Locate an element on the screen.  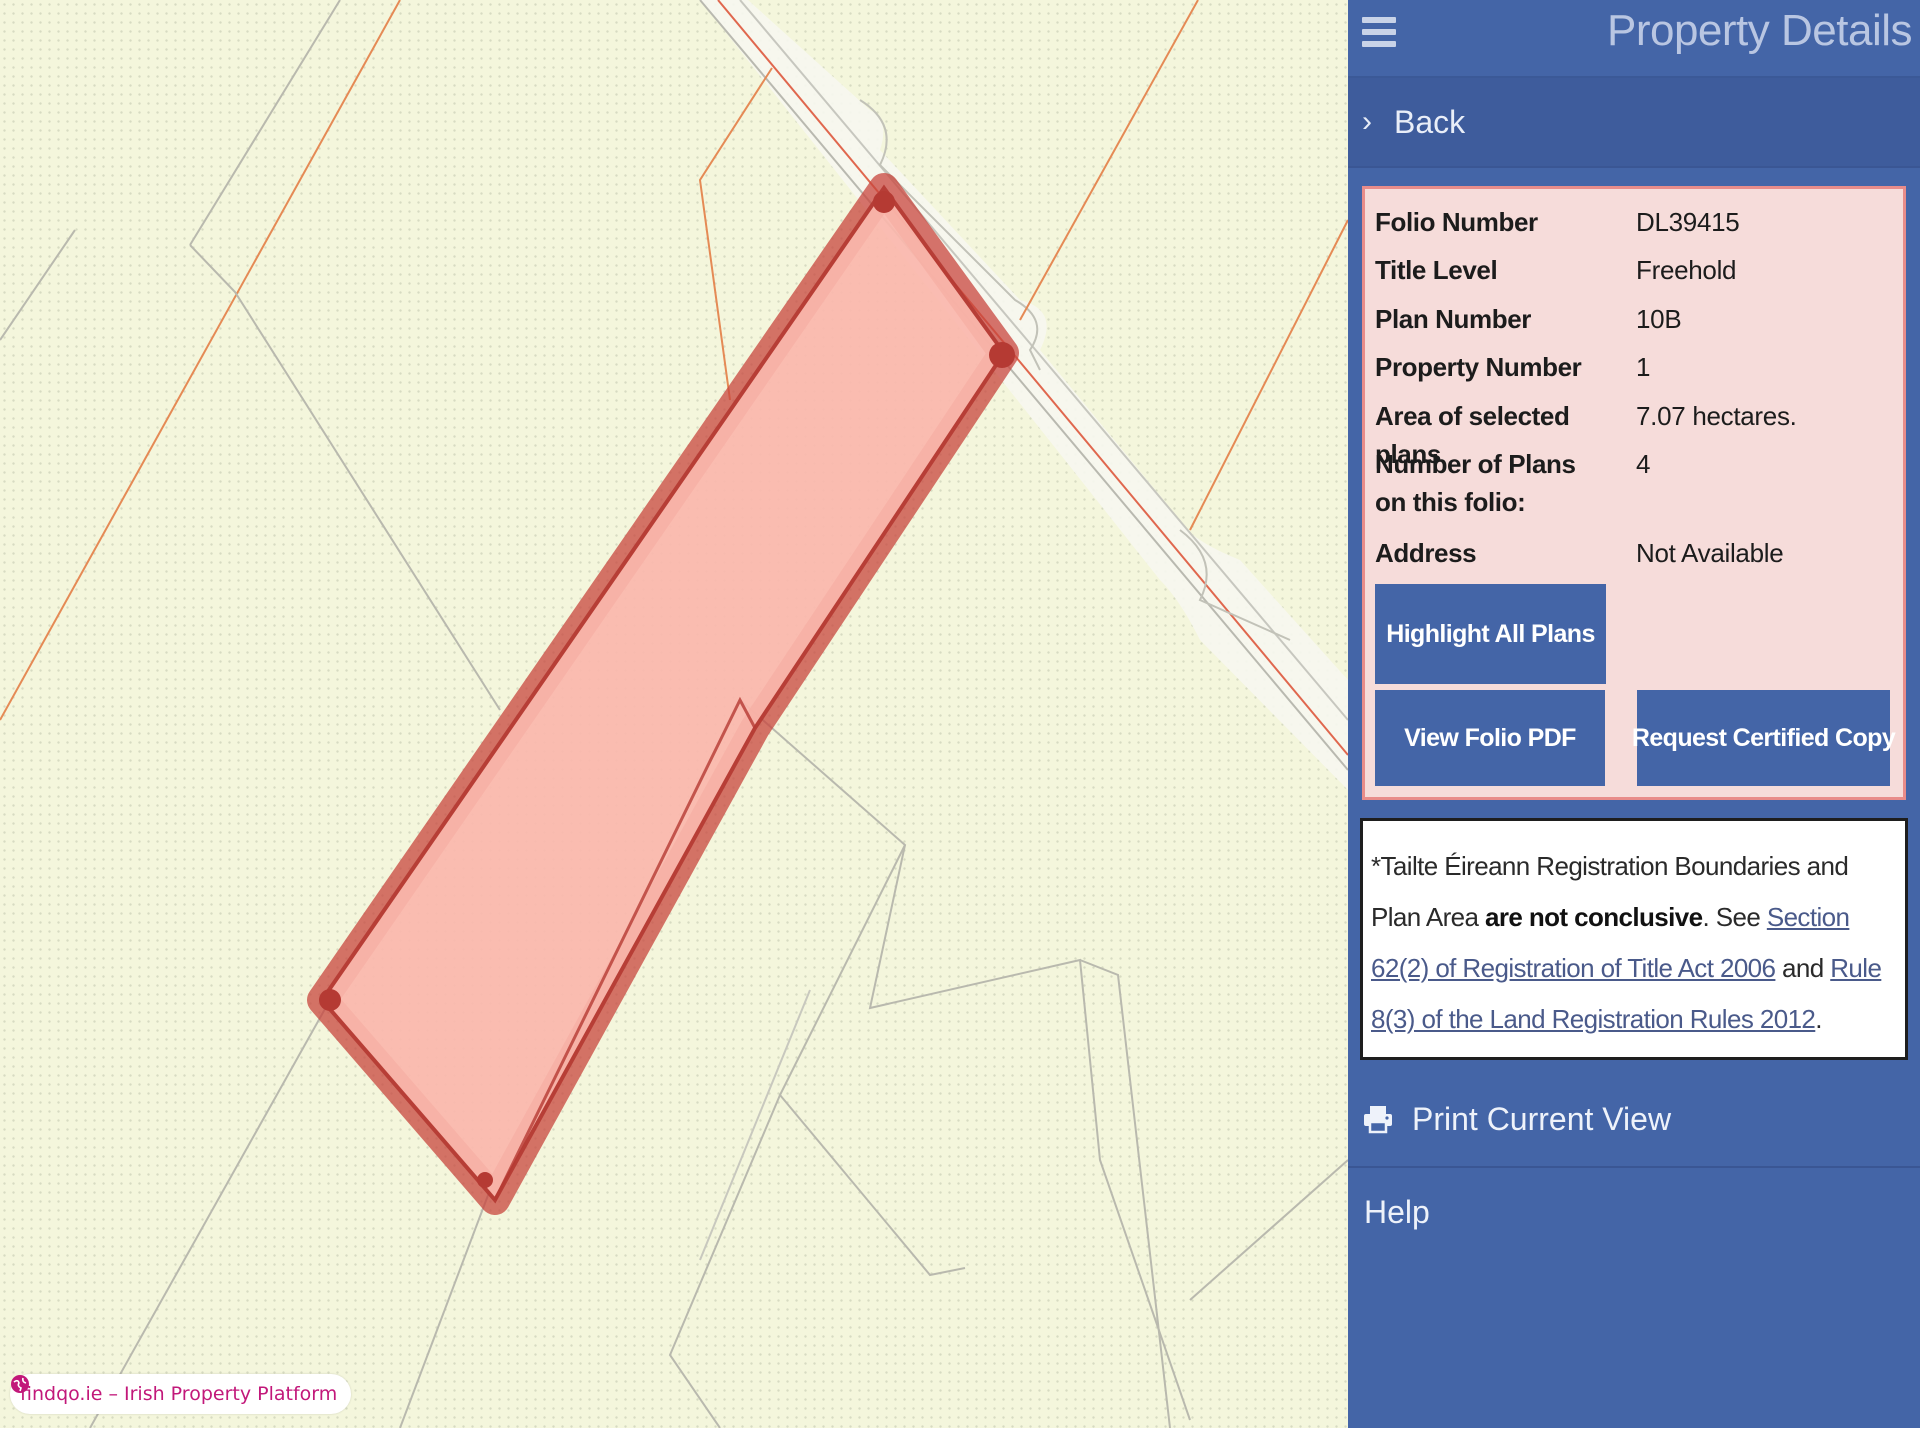
detail-key: Title Level is located at coordinates (1436, 270).